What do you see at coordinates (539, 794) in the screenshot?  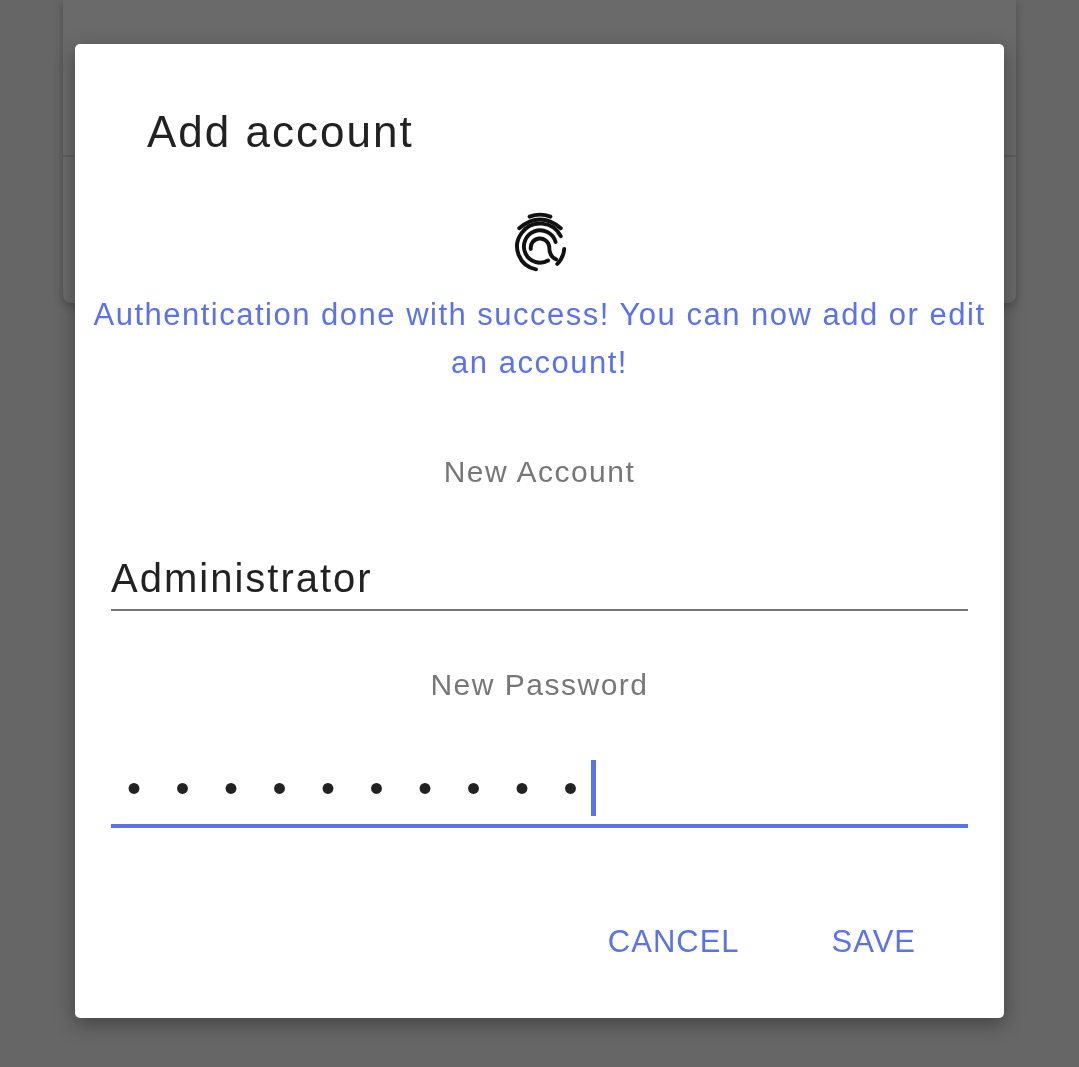 I see `input-field: ••••••••••` at bounding box center [539, 794].